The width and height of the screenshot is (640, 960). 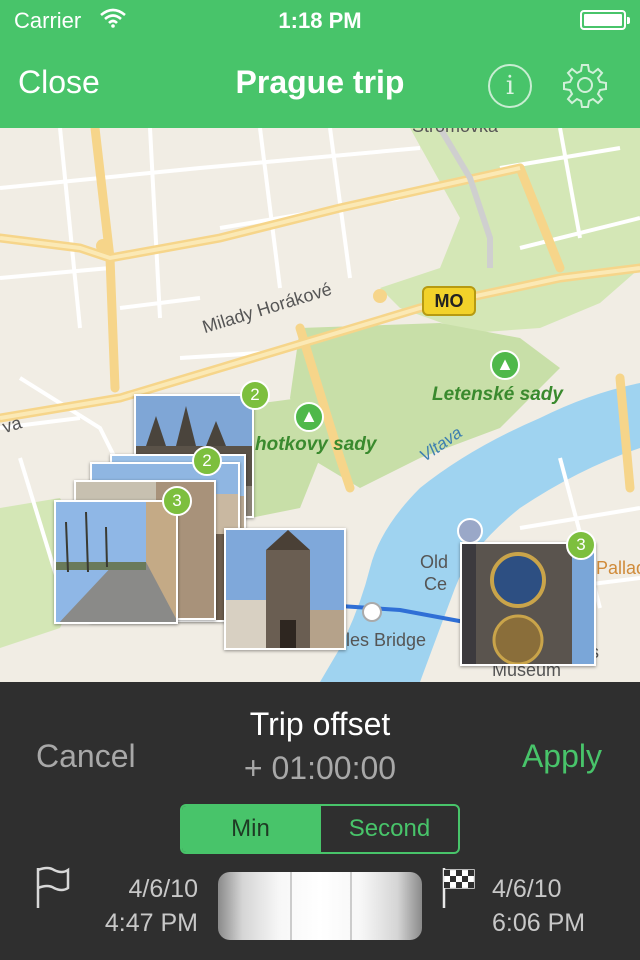 I want to click on gear-icon, so click(x=585, y=85).